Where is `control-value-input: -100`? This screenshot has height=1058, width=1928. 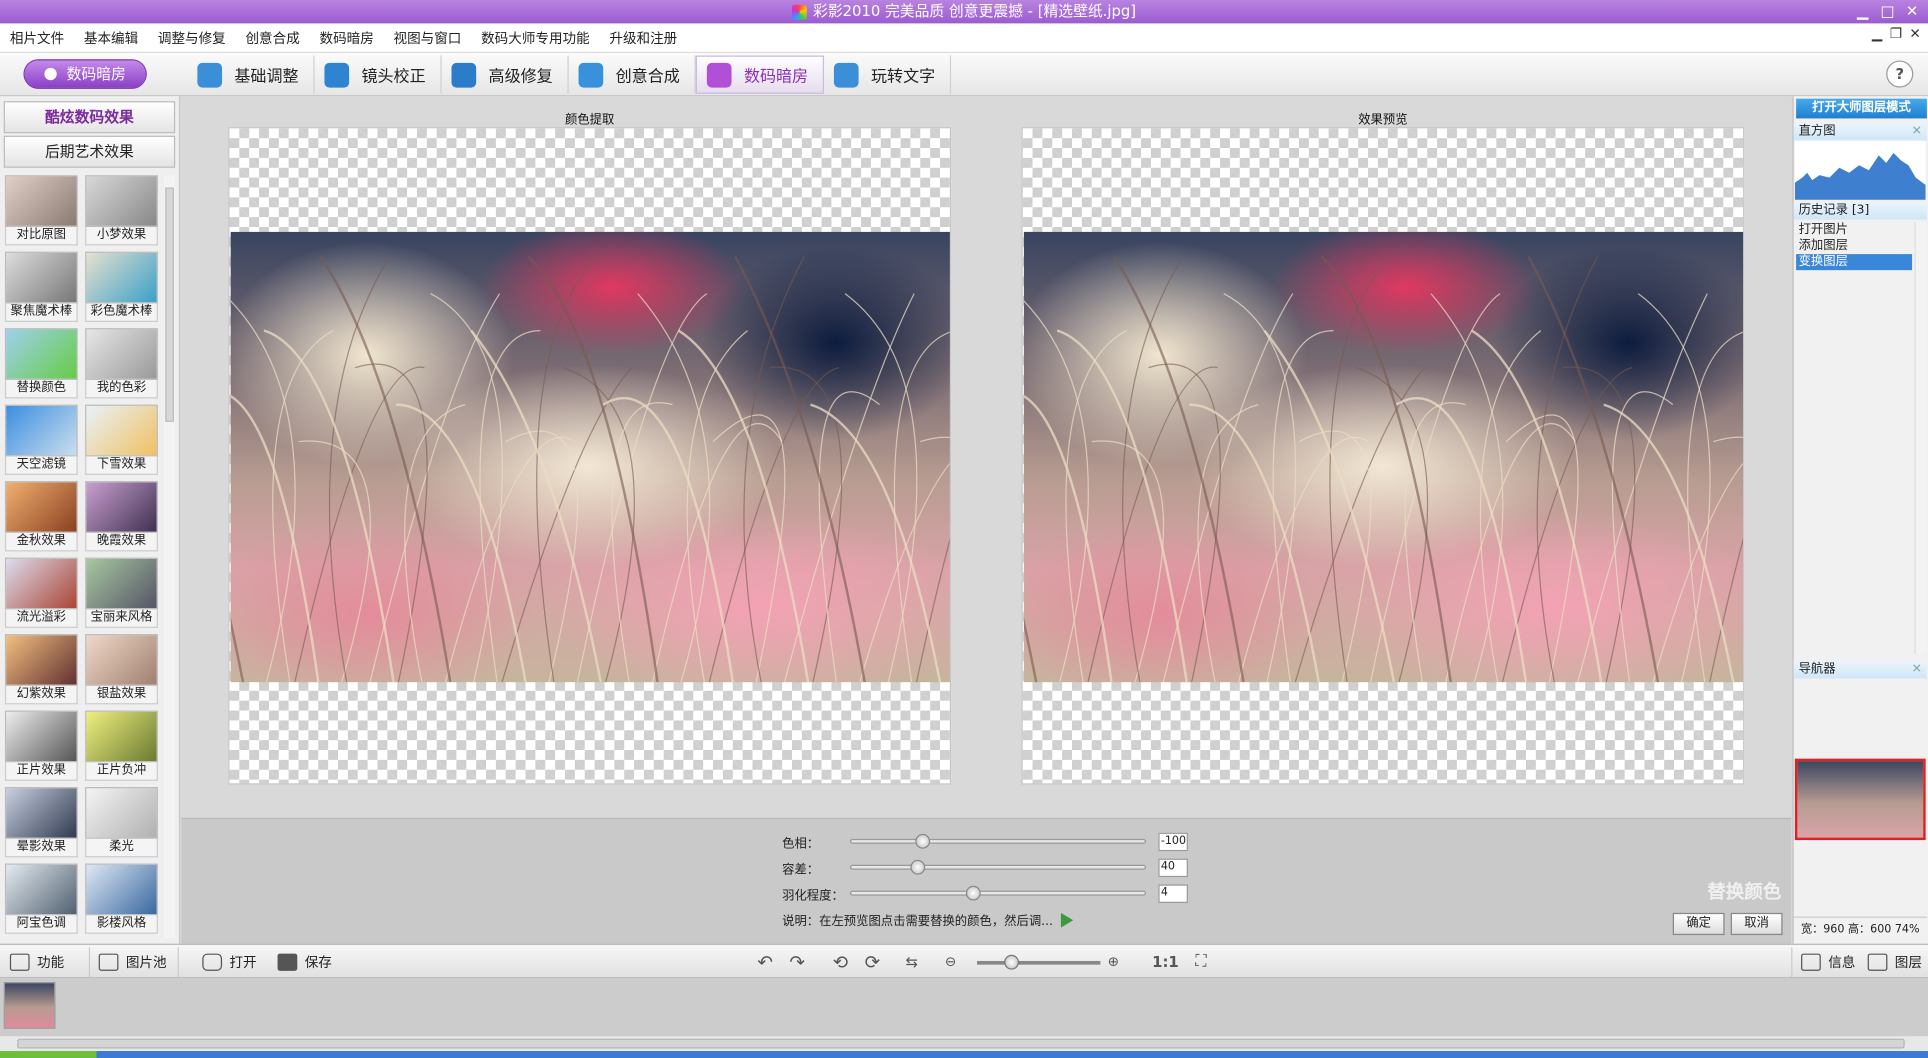
control-value-input: -100 is located at coordinates (1173, 841).